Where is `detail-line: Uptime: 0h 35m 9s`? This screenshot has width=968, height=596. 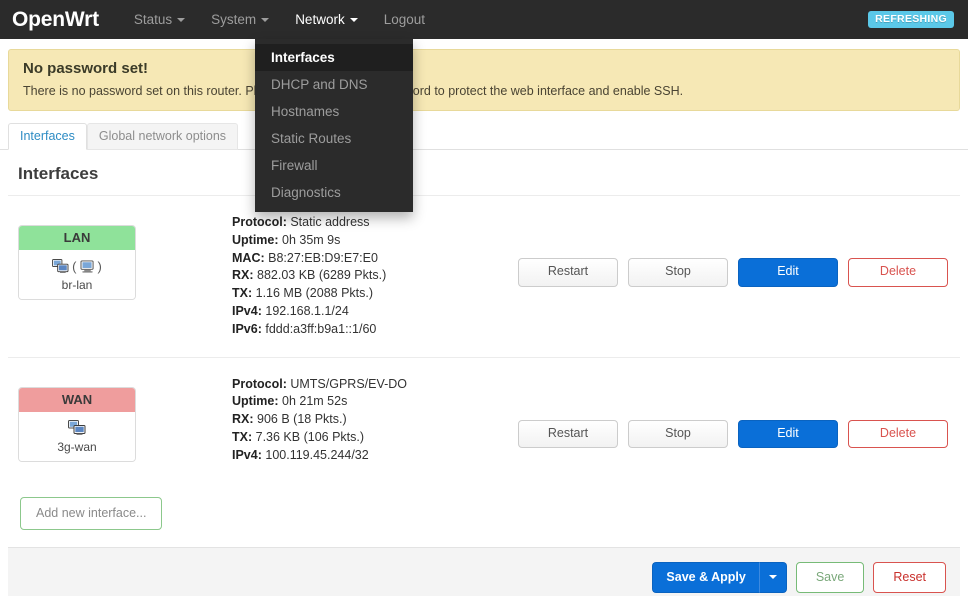
detail-line: Uptime: 0h 35m 9s is located at coordinates (339, 241).